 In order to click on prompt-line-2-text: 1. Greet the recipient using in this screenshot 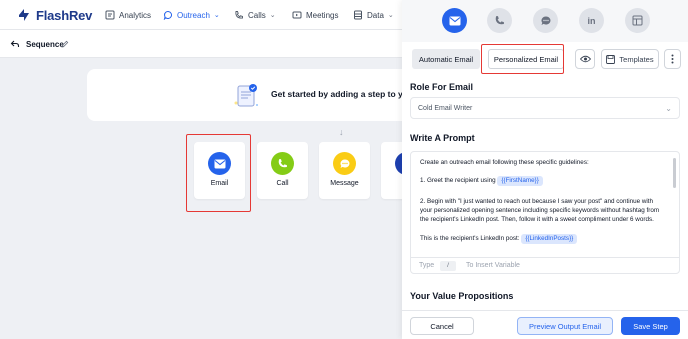, I will do `click(458, 180)`.